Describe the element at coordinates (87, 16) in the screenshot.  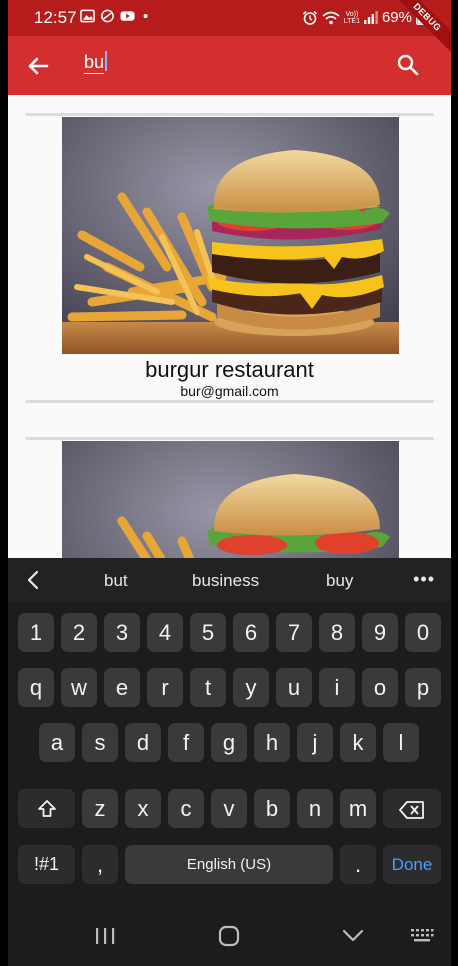
I see `gallery-icon` at that location.